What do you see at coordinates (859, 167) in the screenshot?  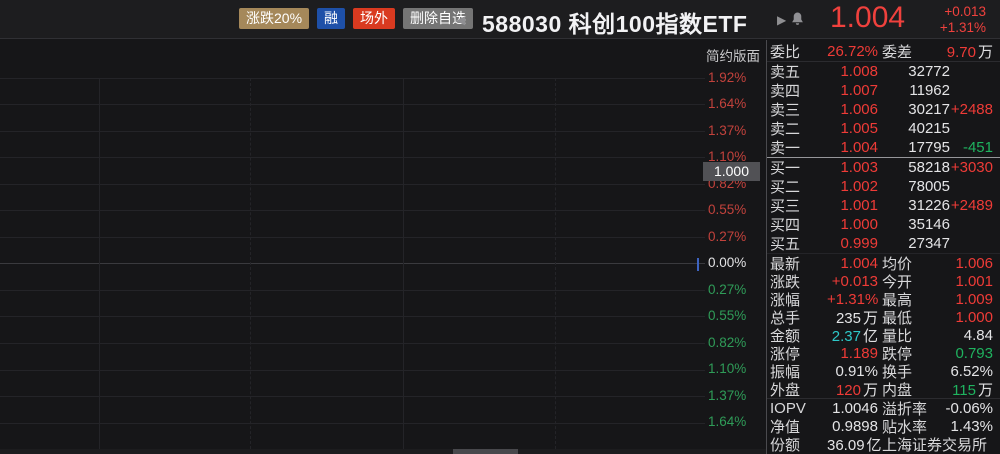 I see `bid-price: 1.003` at bounding box center [859, 167].